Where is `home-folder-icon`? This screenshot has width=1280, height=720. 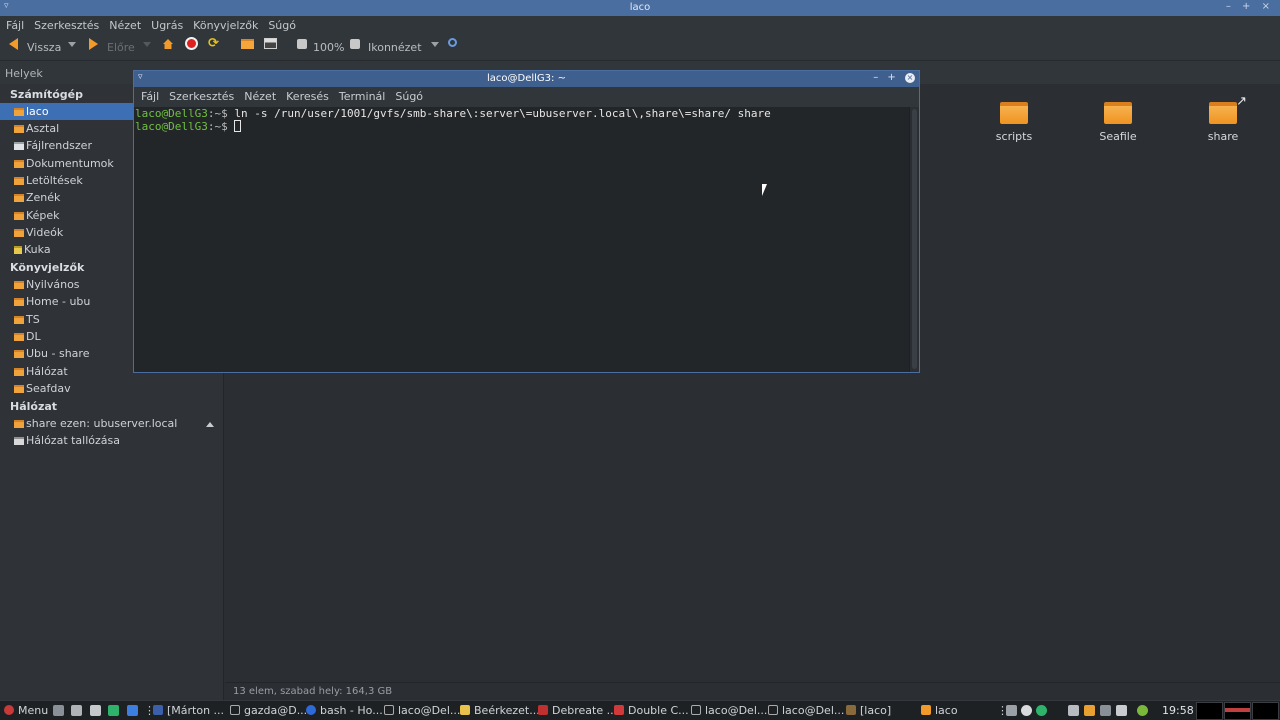
home-folder-icon is located at coordinates (19, 112).